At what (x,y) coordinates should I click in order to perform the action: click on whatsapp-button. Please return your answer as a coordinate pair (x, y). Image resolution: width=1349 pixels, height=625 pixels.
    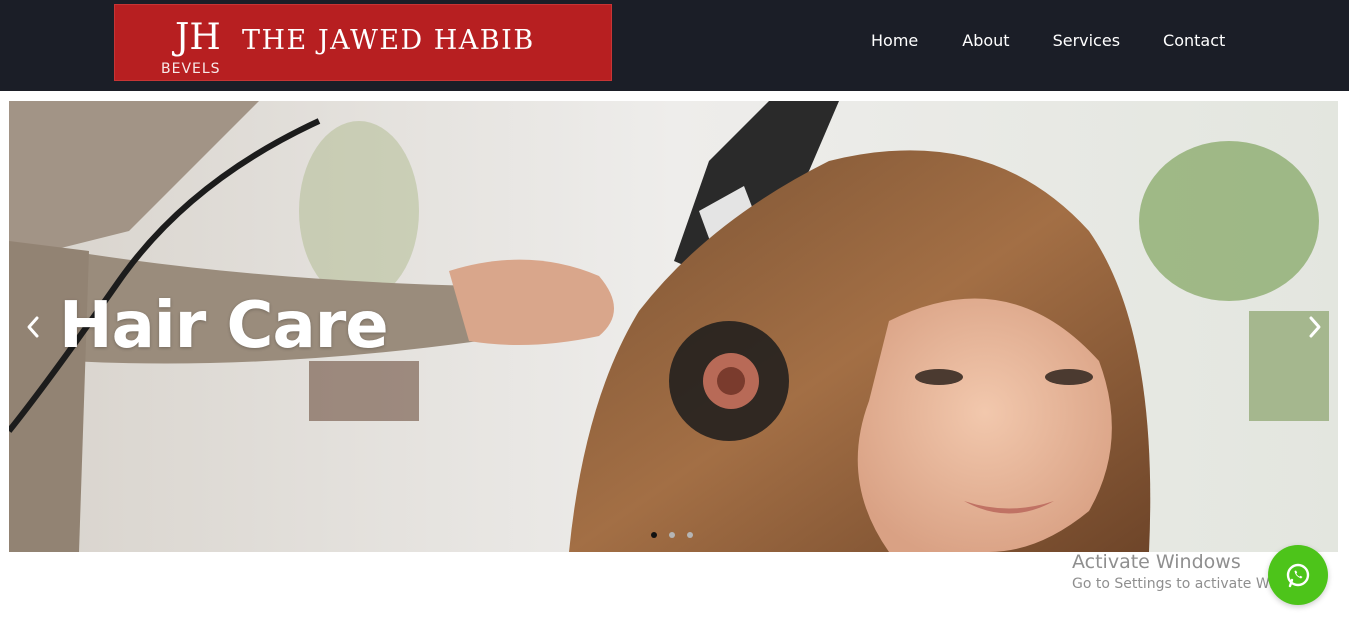
    Looking at the image, I should click on (1298, 575).